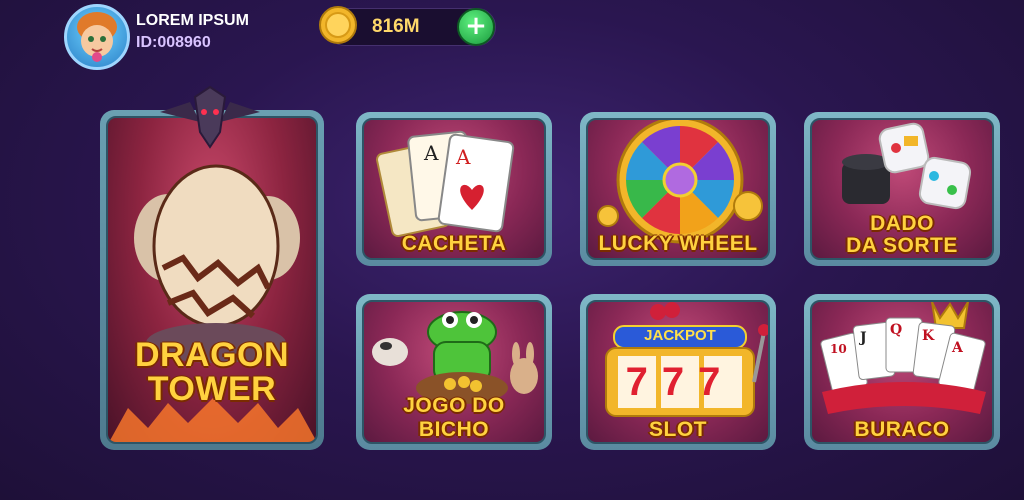 Image resolution: width=1024 pixels, height=500 pixels. What do you see at coordinates (902, 429) in the screenshot?
I see `buraco-title: BURACO` at bounding box center [902, 429].